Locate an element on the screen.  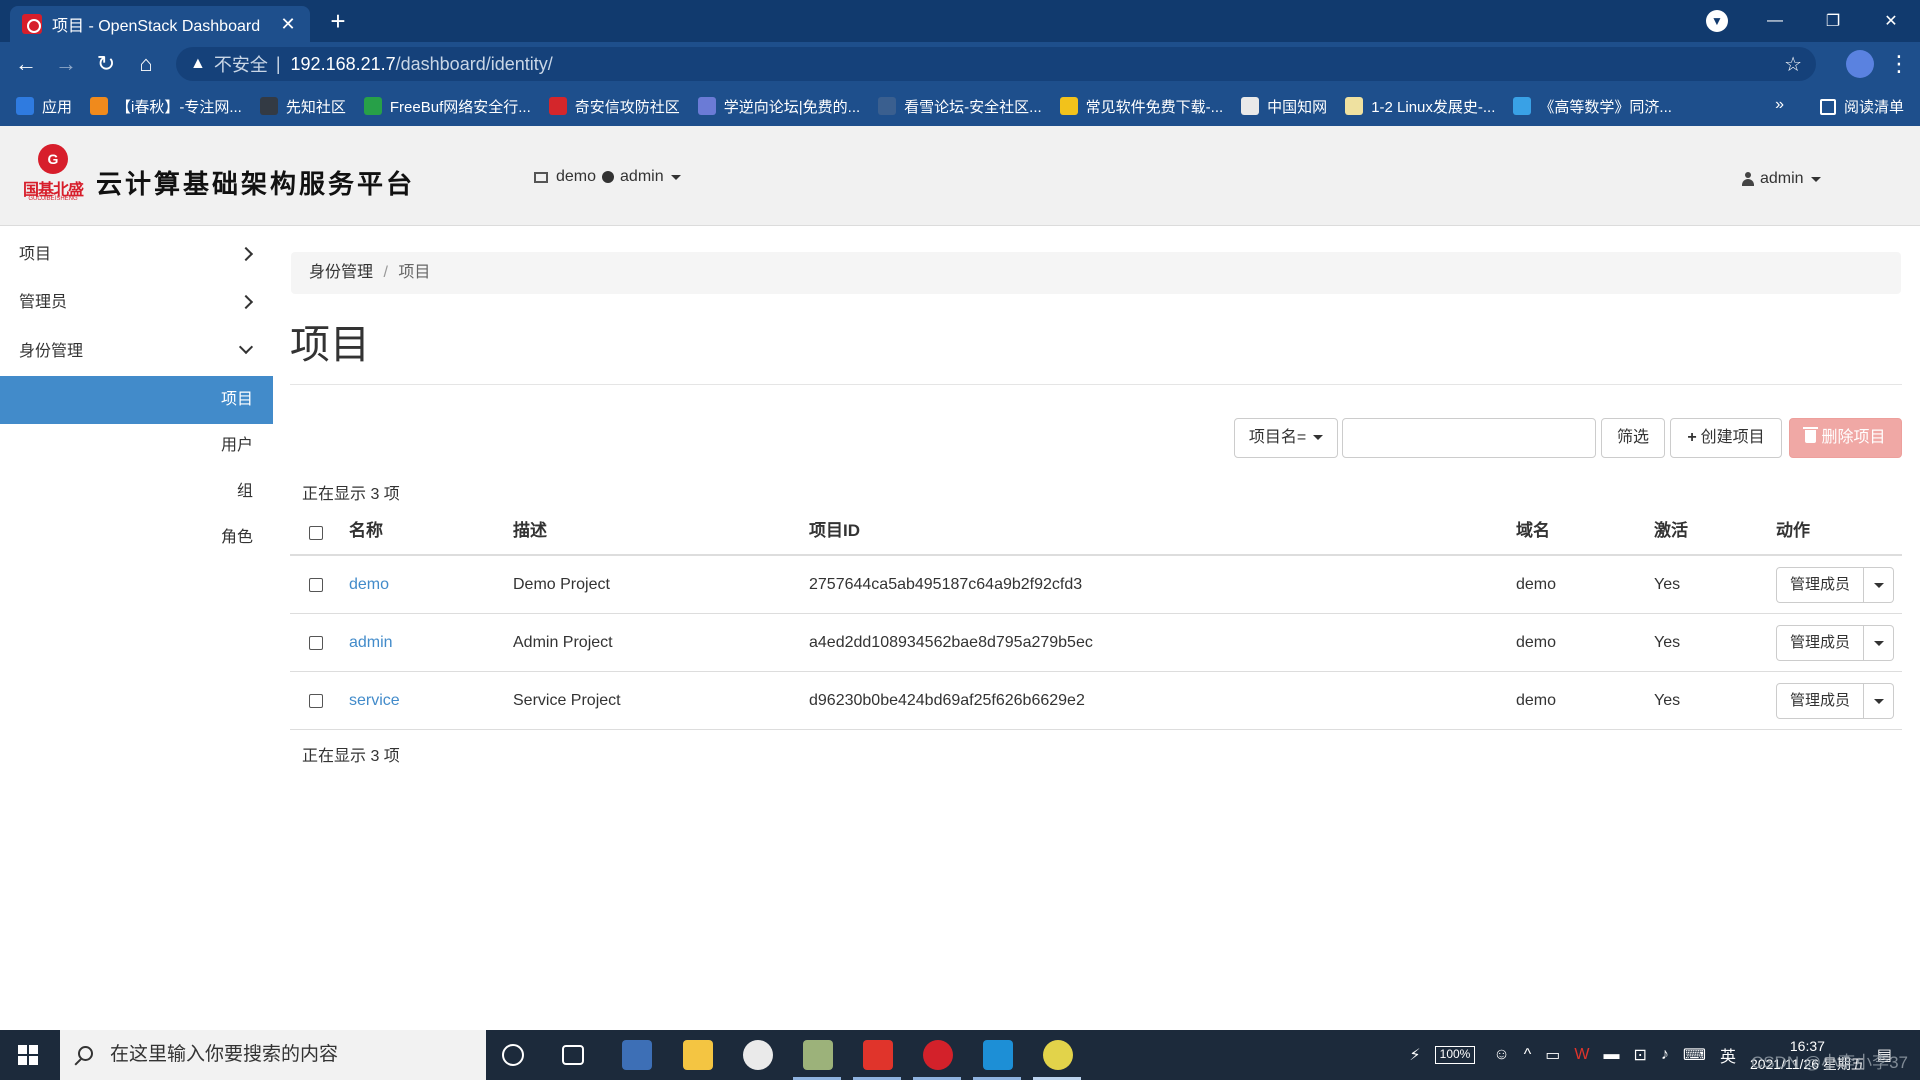
row-actions: 管理成员 is located at coordinates (1835, 643).